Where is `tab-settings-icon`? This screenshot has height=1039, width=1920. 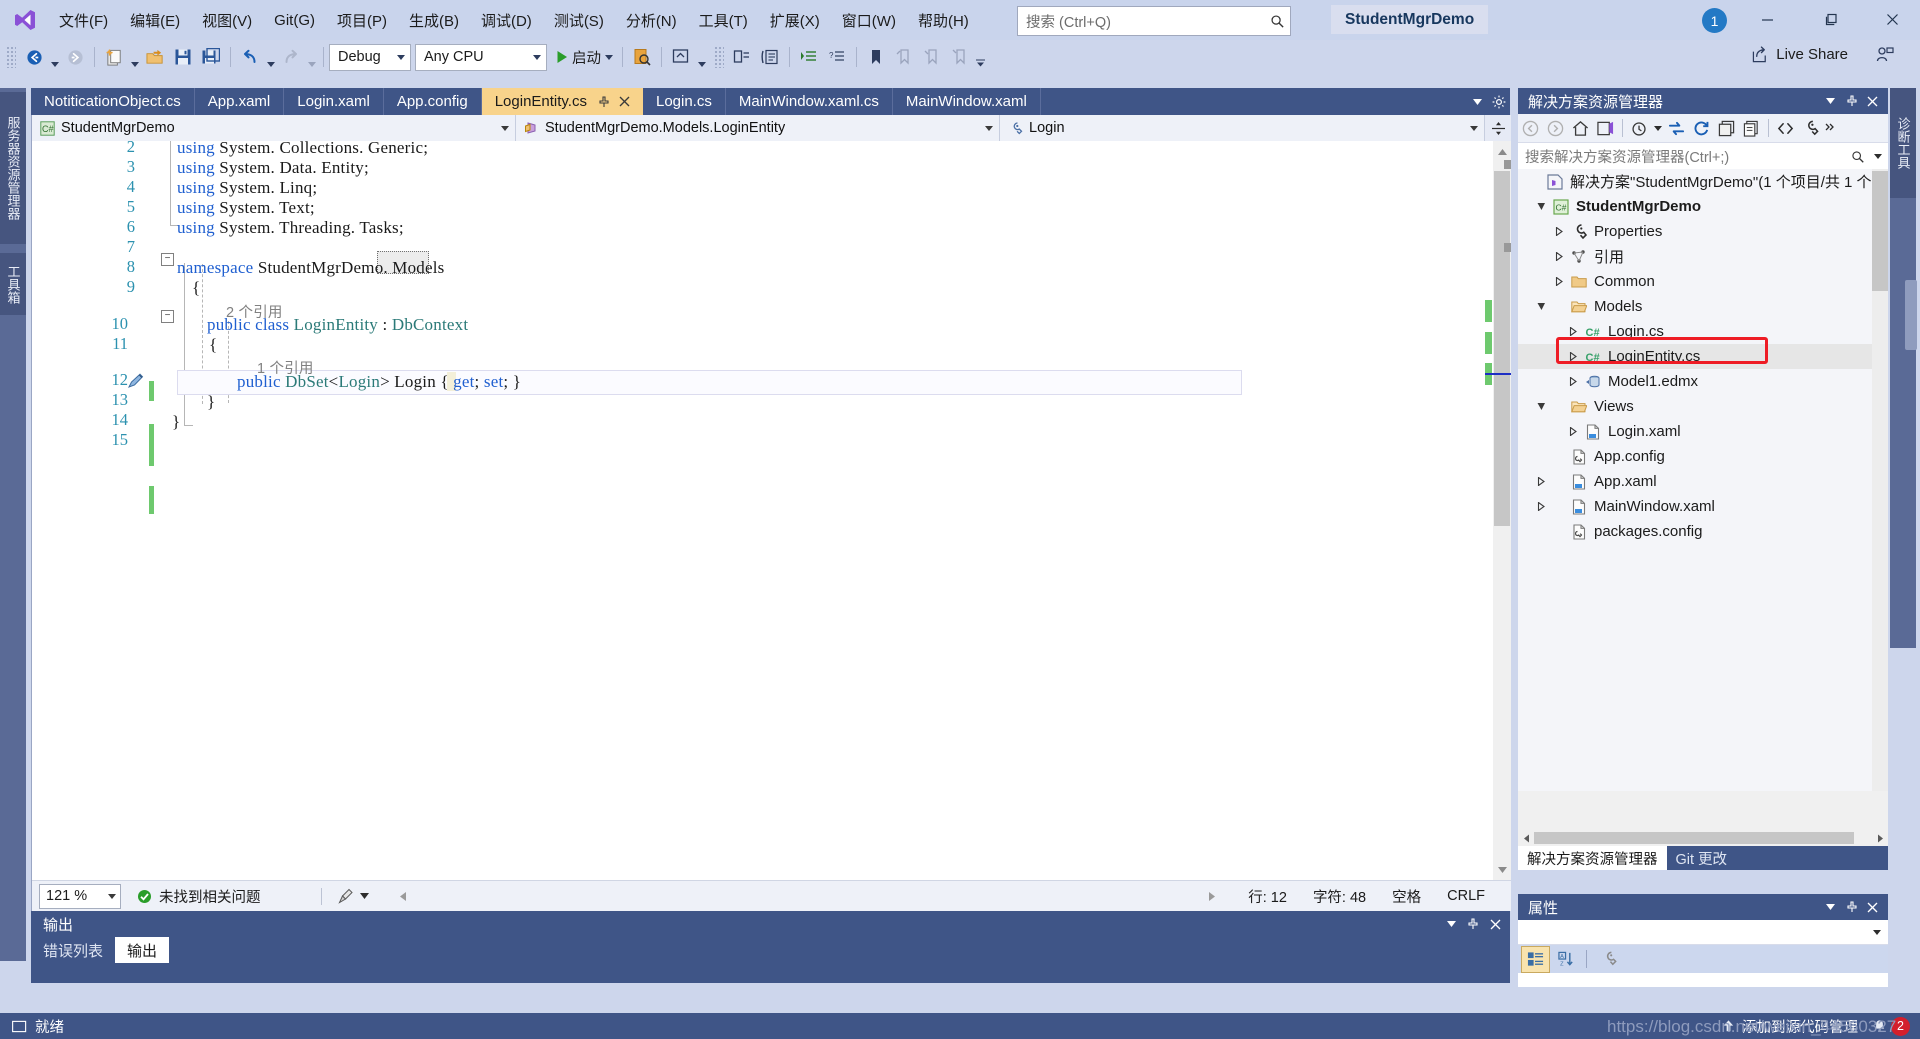 tab-settings-icon is located at coordinates (1499, 101).